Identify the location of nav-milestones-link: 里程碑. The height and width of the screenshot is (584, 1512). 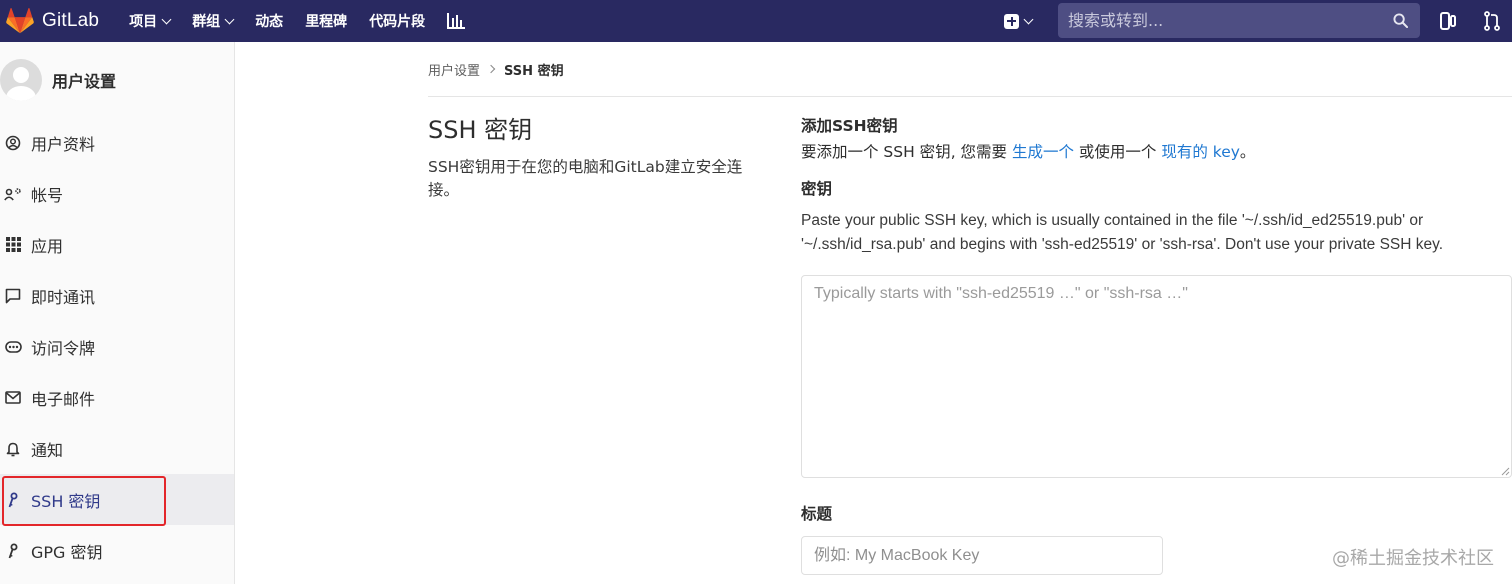
(326, 21).